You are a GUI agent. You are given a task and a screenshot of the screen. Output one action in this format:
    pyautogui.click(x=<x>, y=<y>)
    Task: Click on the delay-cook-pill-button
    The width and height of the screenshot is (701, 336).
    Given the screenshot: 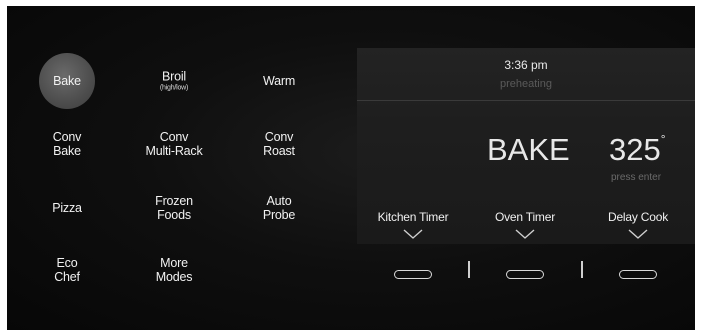 What is the action you would take?
    pyautogui.click(x=638, y=274)
    